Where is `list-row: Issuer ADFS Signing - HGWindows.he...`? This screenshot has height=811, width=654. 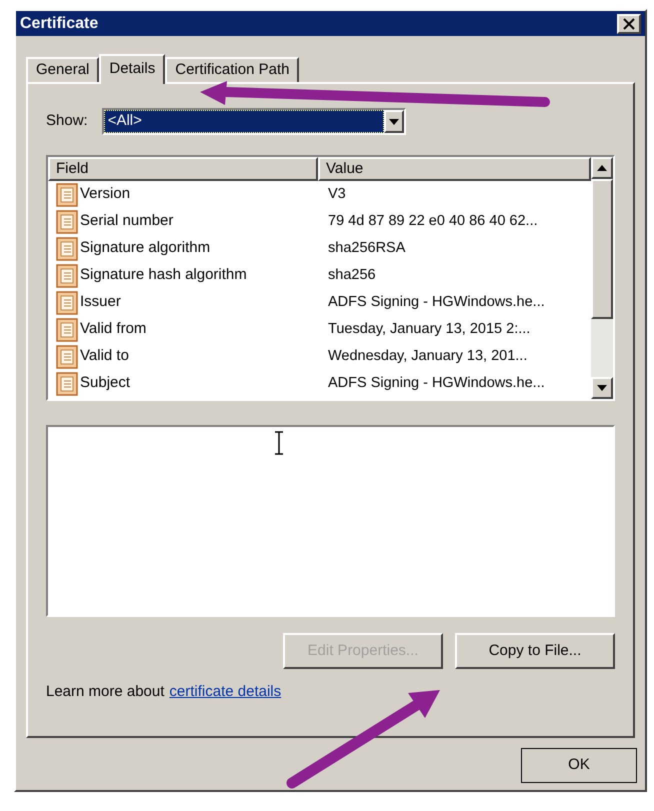 list-row: Issuer ADFS Signing - HGWindows.he... is located at coordinates (319, 302).